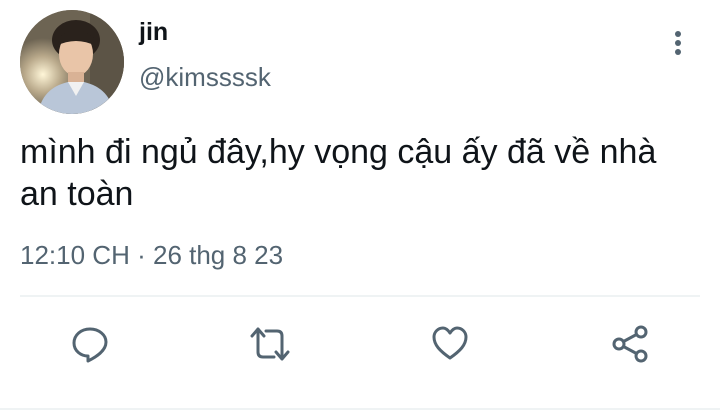  Describe the element at coordinates (205, 77) in the screenshot. I see `username-handle: @kimssssk` at that location.